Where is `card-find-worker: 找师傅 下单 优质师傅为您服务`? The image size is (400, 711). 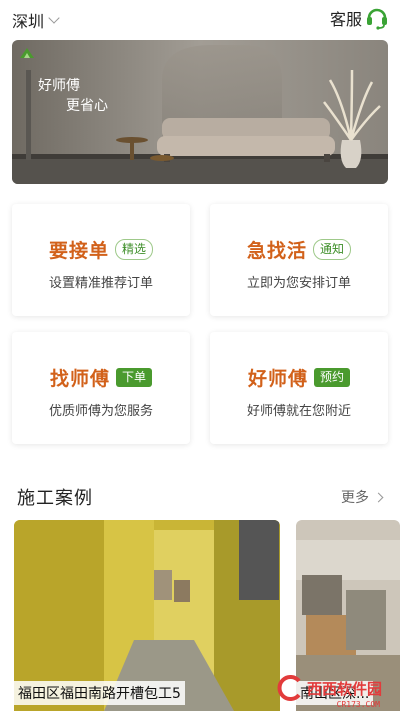 card-find-worker: 找师傅 下单 优质师傅为您服务 is located at coordinates (101, 388).